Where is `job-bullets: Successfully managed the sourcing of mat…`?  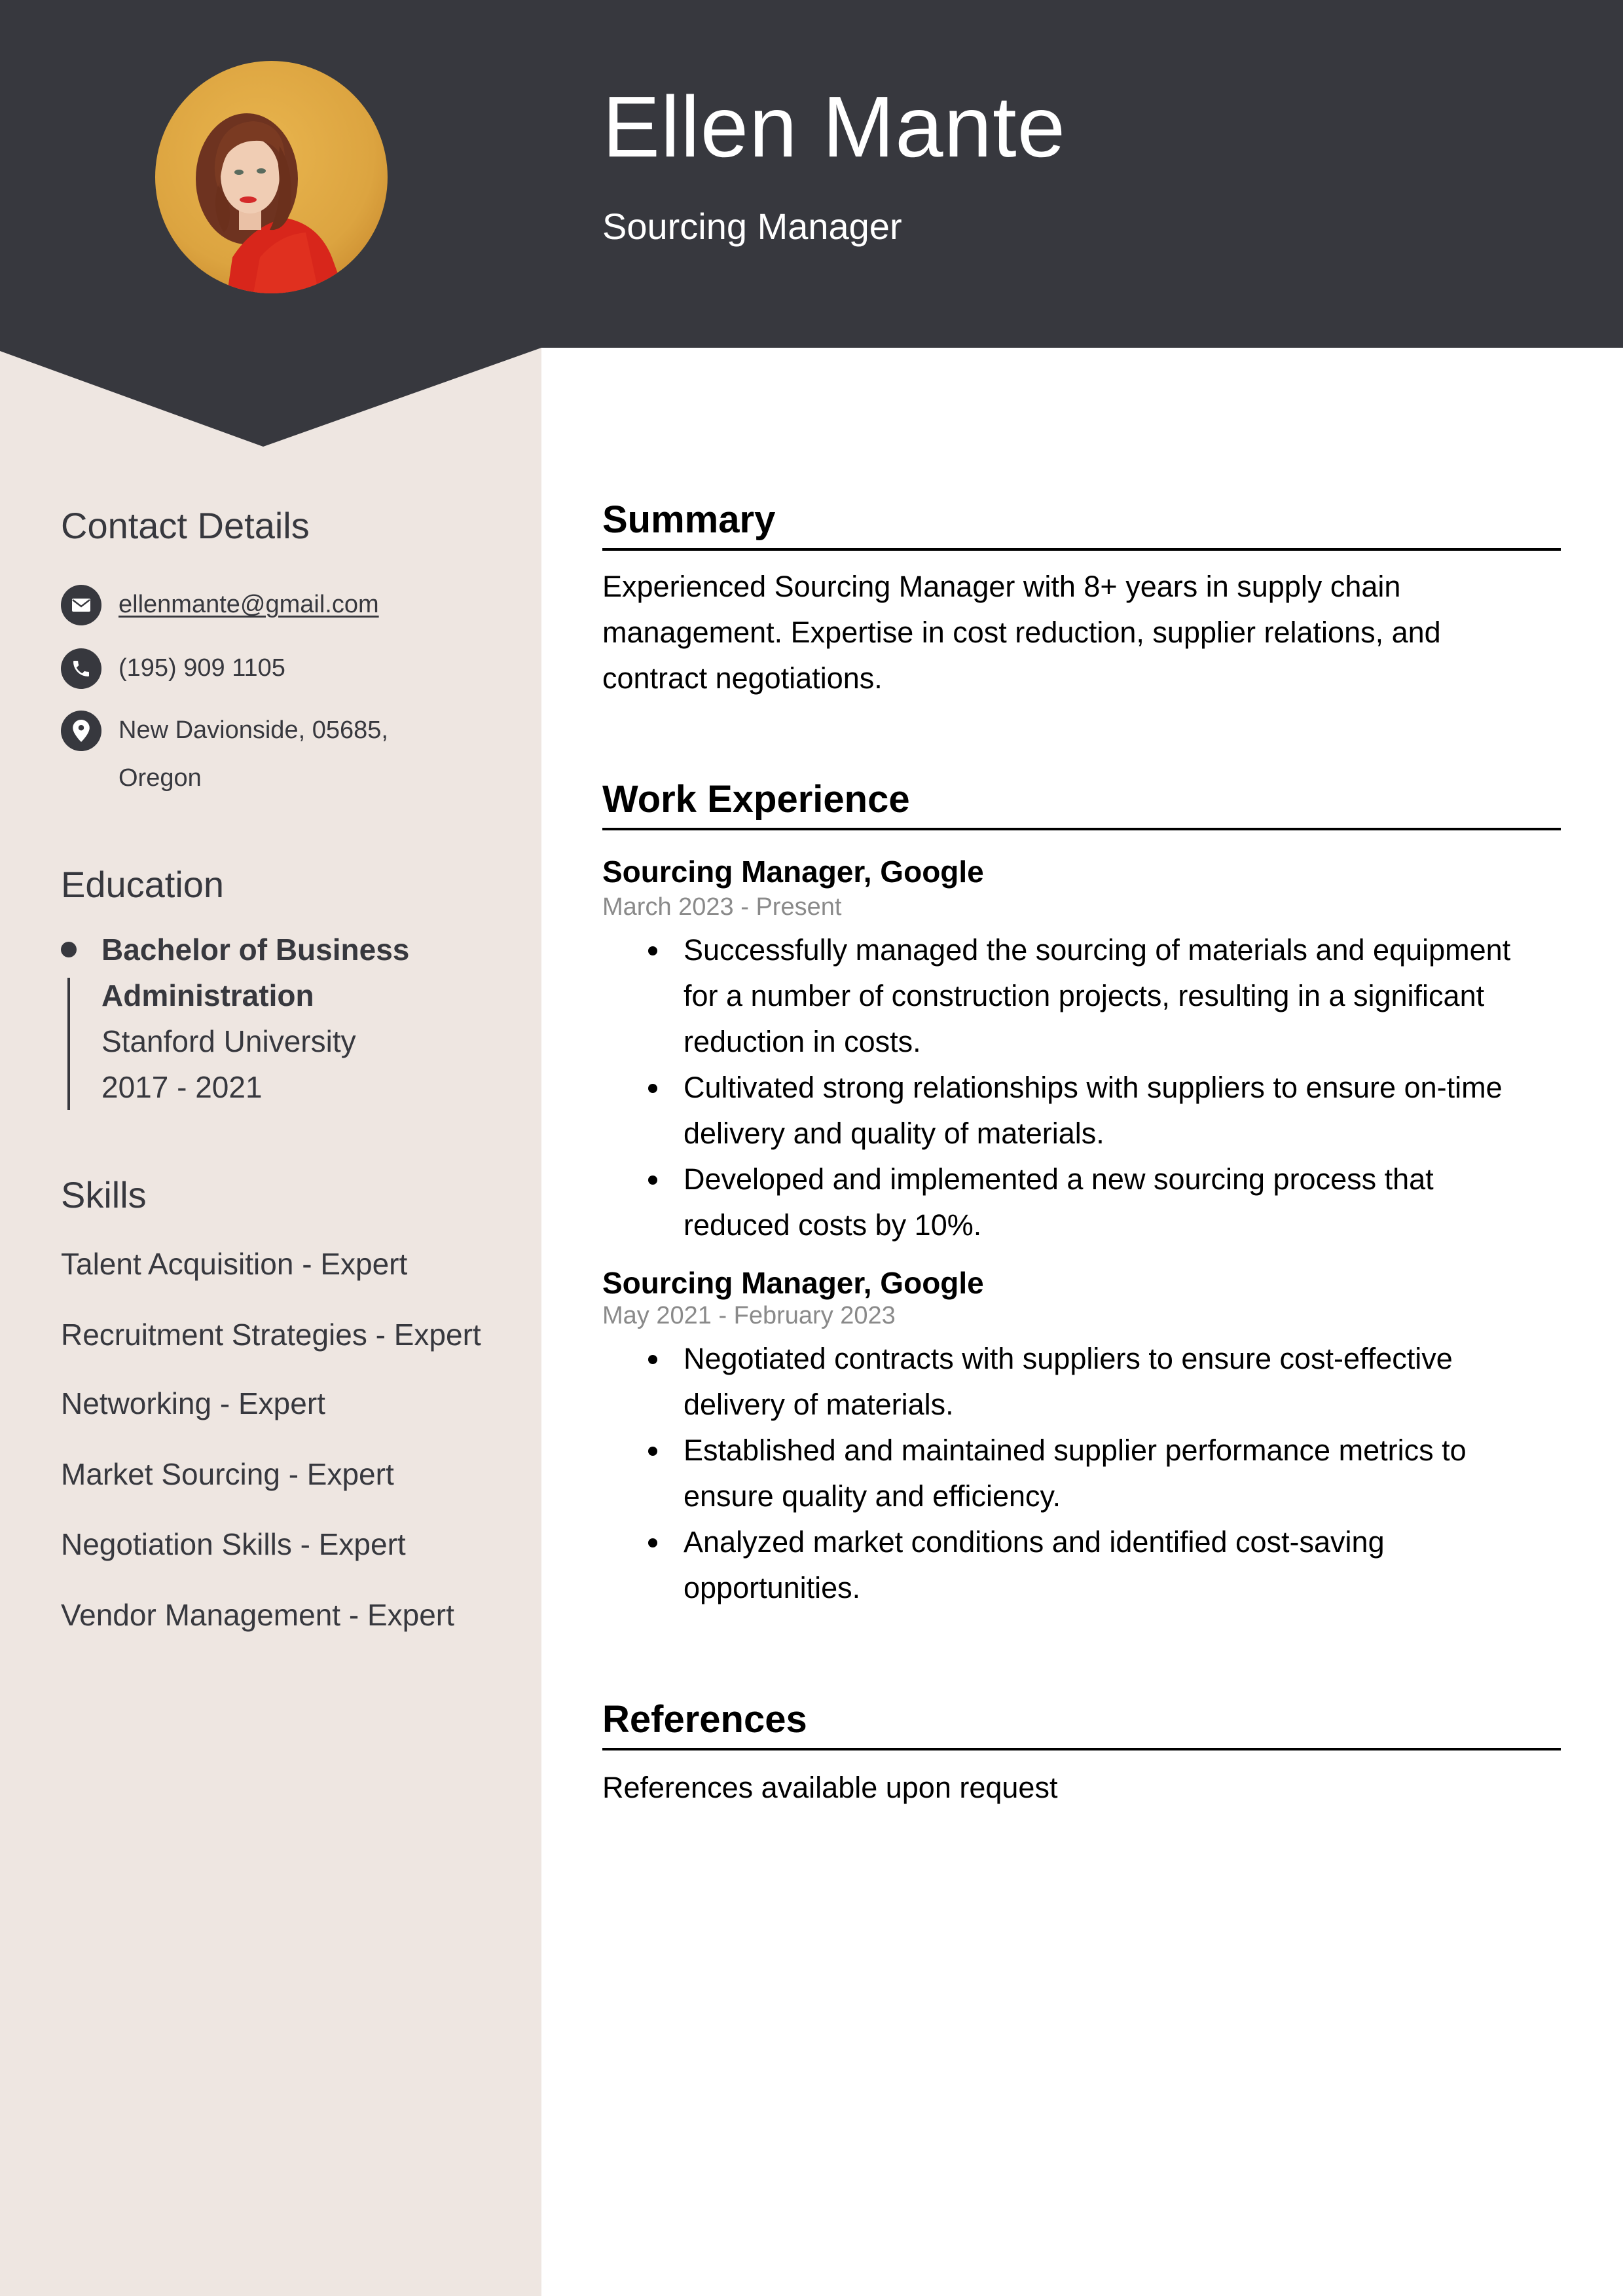
job-bullets: Successfully managed the sourcing of mat… is located at coordinates (1067, 1088).